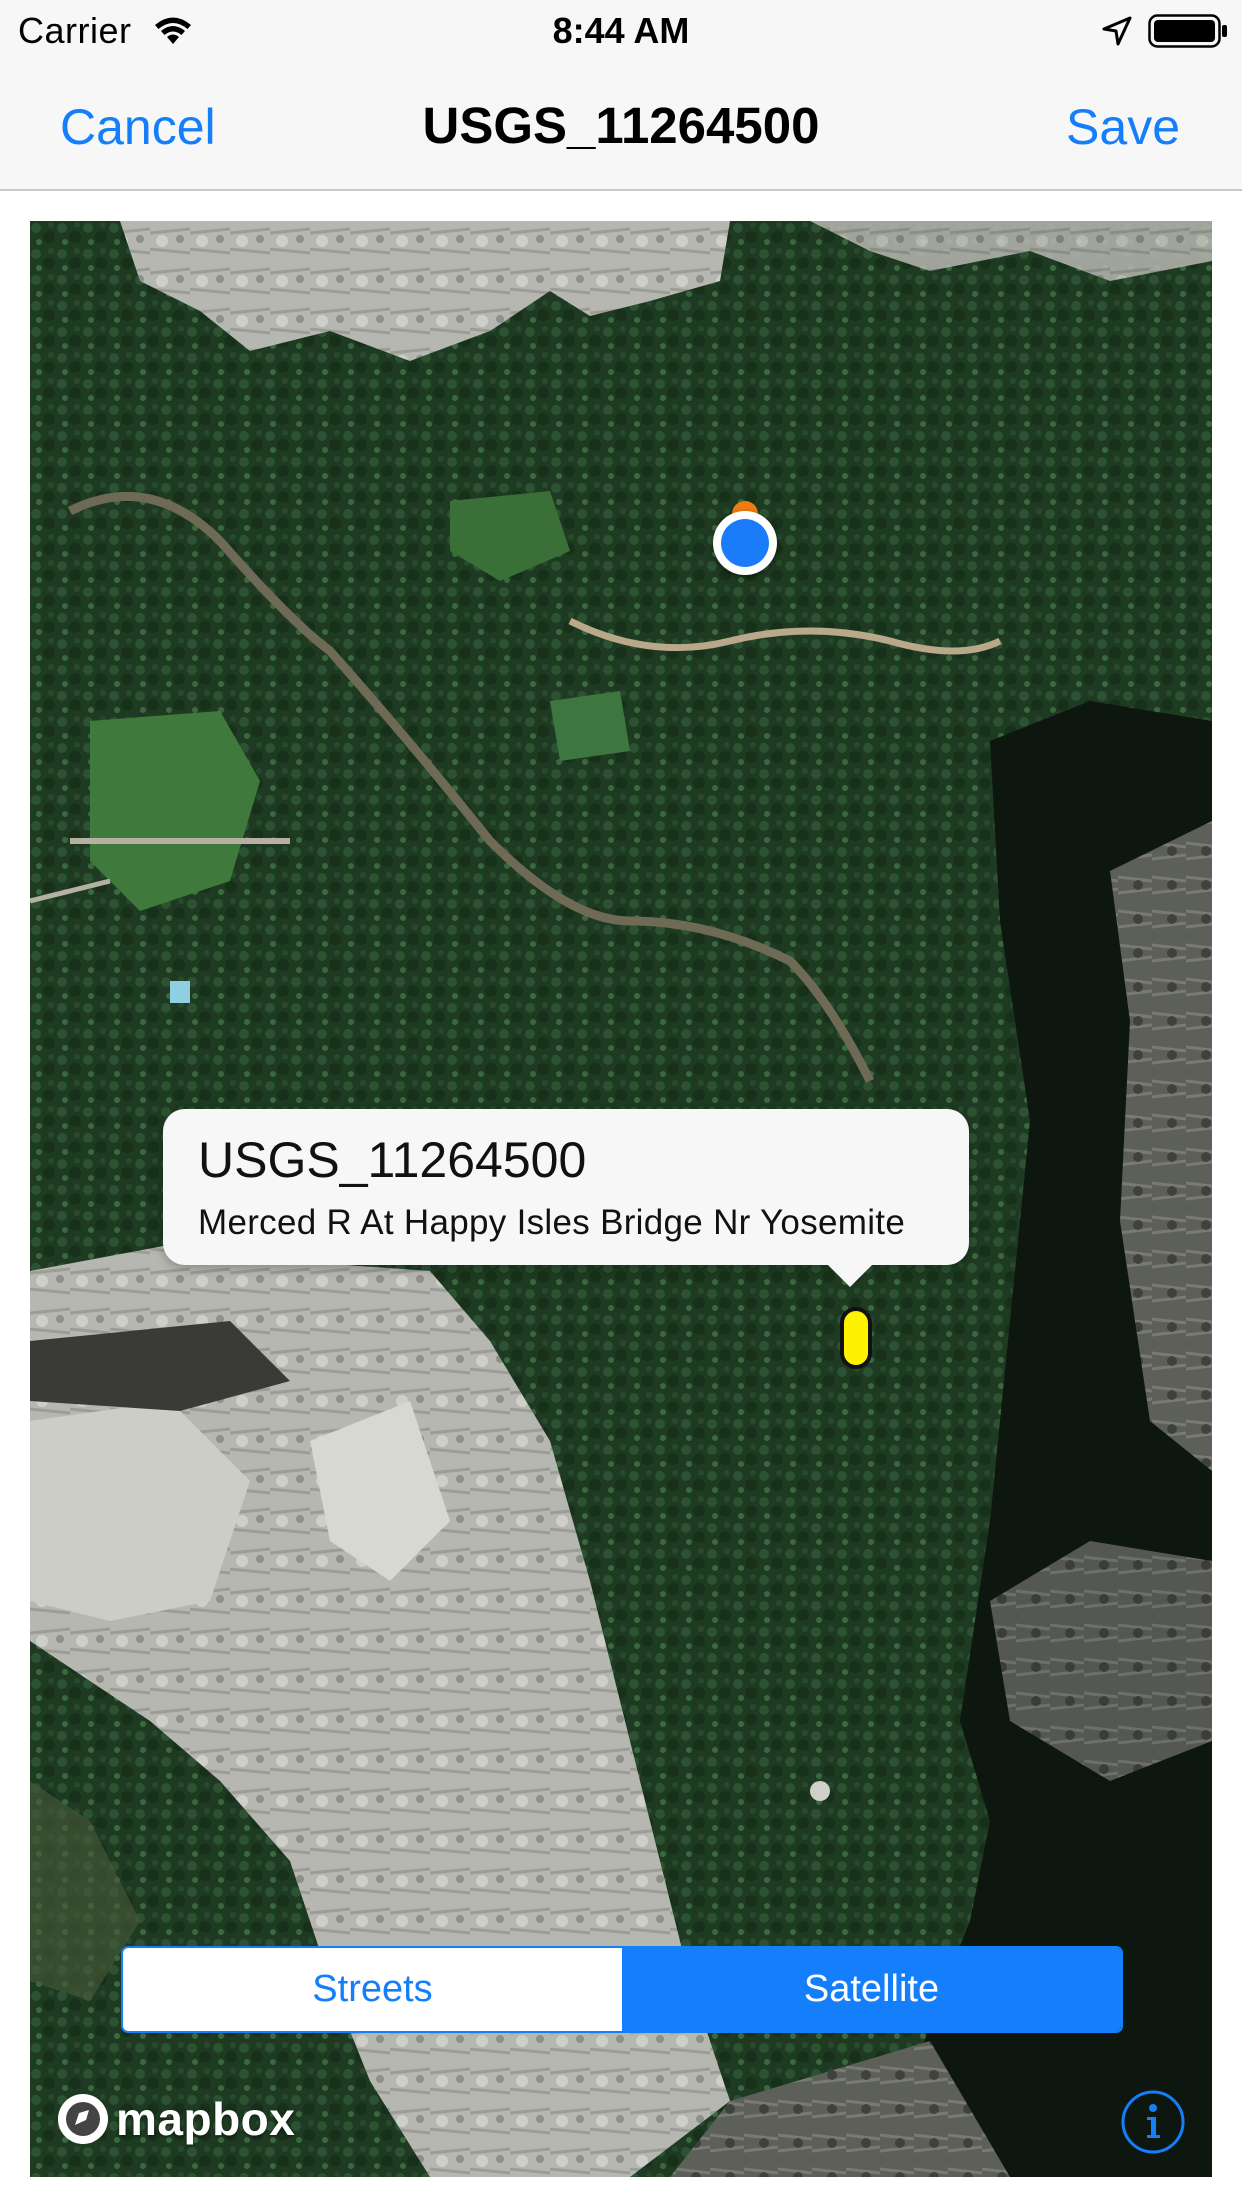  I want to click on info-icon, so click(1153, 2122).